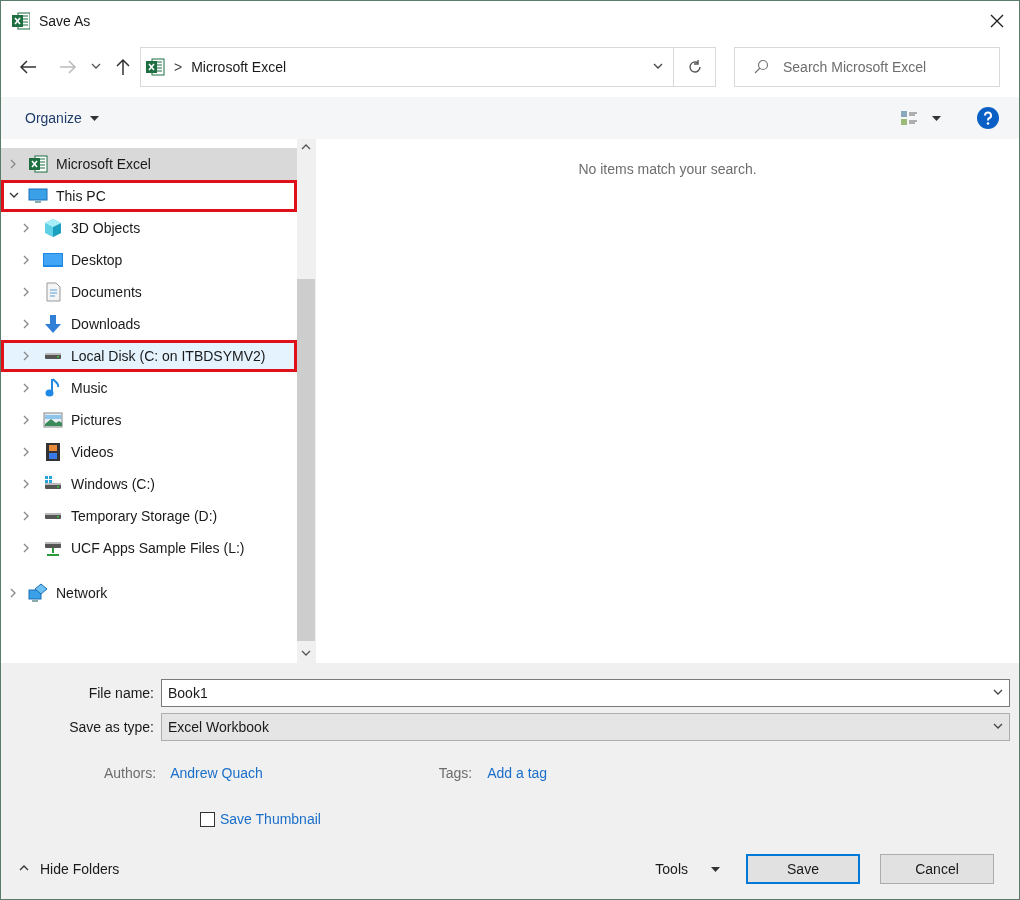 This screenshot has height=900, width=1020. Describe the element at coordinates (216, 773) in the screenshot. I see `authors-link: Andrew Quach` at that location.